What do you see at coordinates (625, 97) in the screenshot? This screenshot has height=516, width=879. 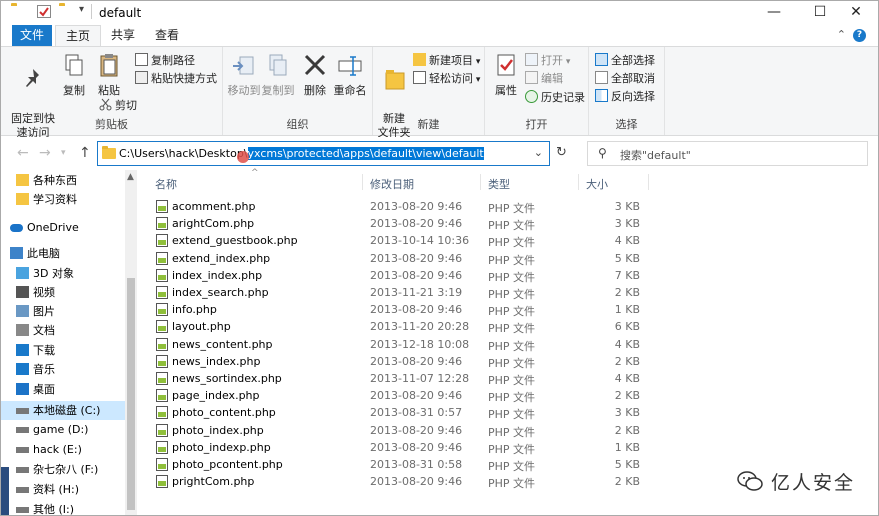 I see `invert-selection-button: 反向选择` at bounding box center [625, 97].